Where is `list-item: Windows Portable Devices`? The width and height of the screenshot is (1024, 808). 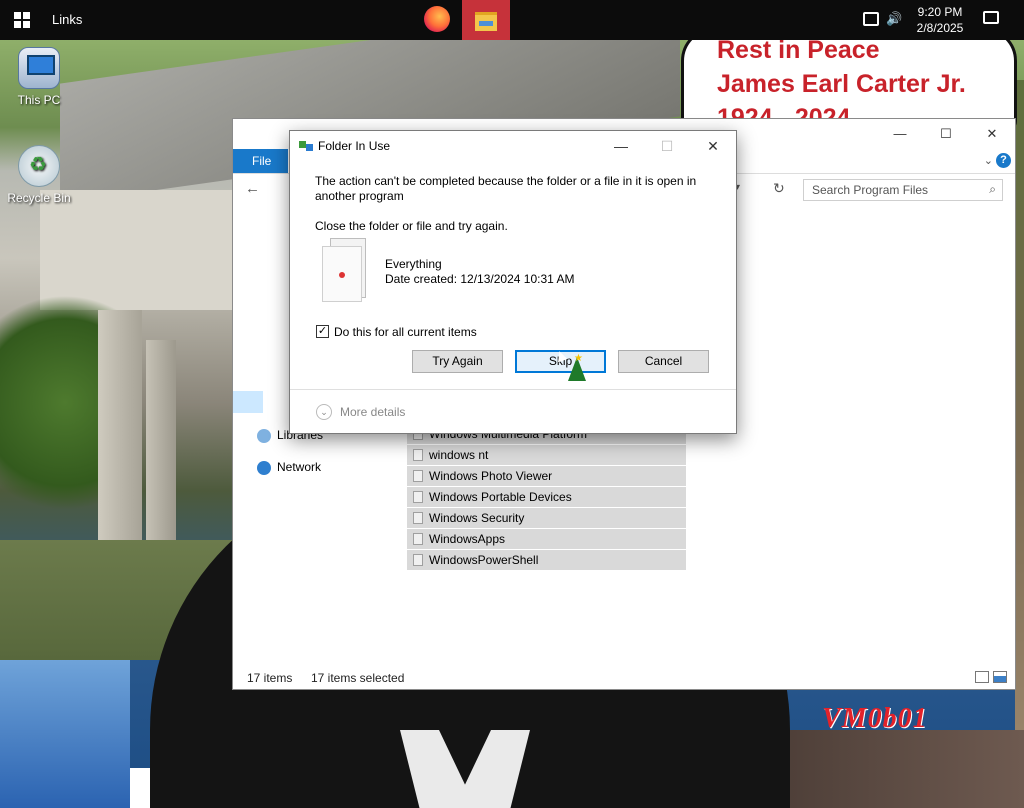 list-item: Windows Portable Devices is located at coordinates (546, 497).